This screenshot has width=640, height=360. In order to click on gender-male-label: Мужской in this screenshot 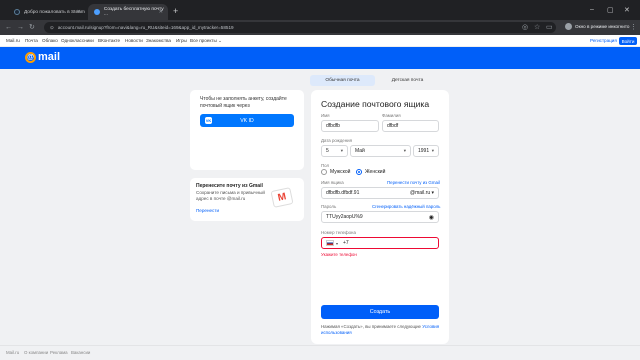, I will do `click(340, 172)`.